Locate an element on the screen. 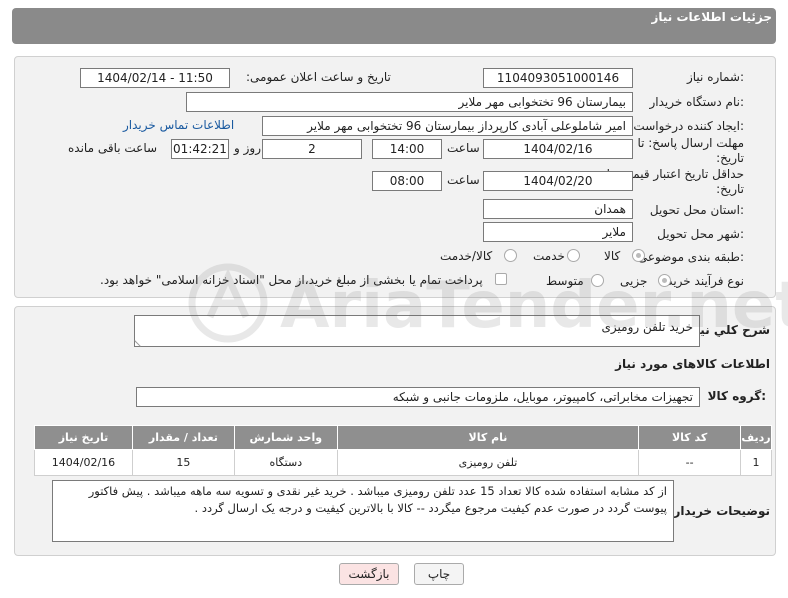  goods-info-title: اطلاعات کالاهای مورد نیاز is located at coordinates (692, 364).